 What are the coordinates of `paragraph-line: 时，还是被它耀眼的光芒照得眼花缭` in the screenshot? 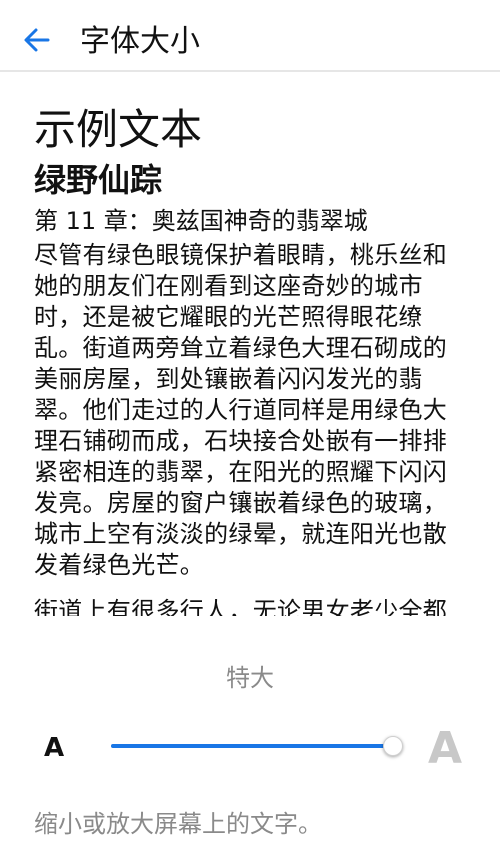 It's located at (228, 317).